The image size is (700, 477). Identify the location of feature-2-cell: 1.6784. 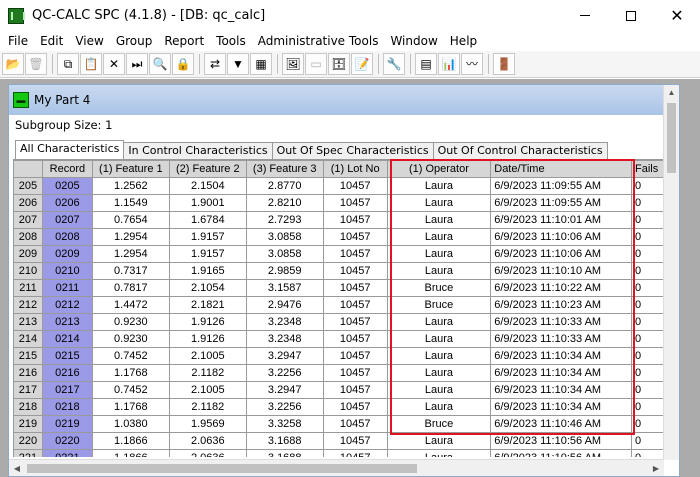
(207, 220).